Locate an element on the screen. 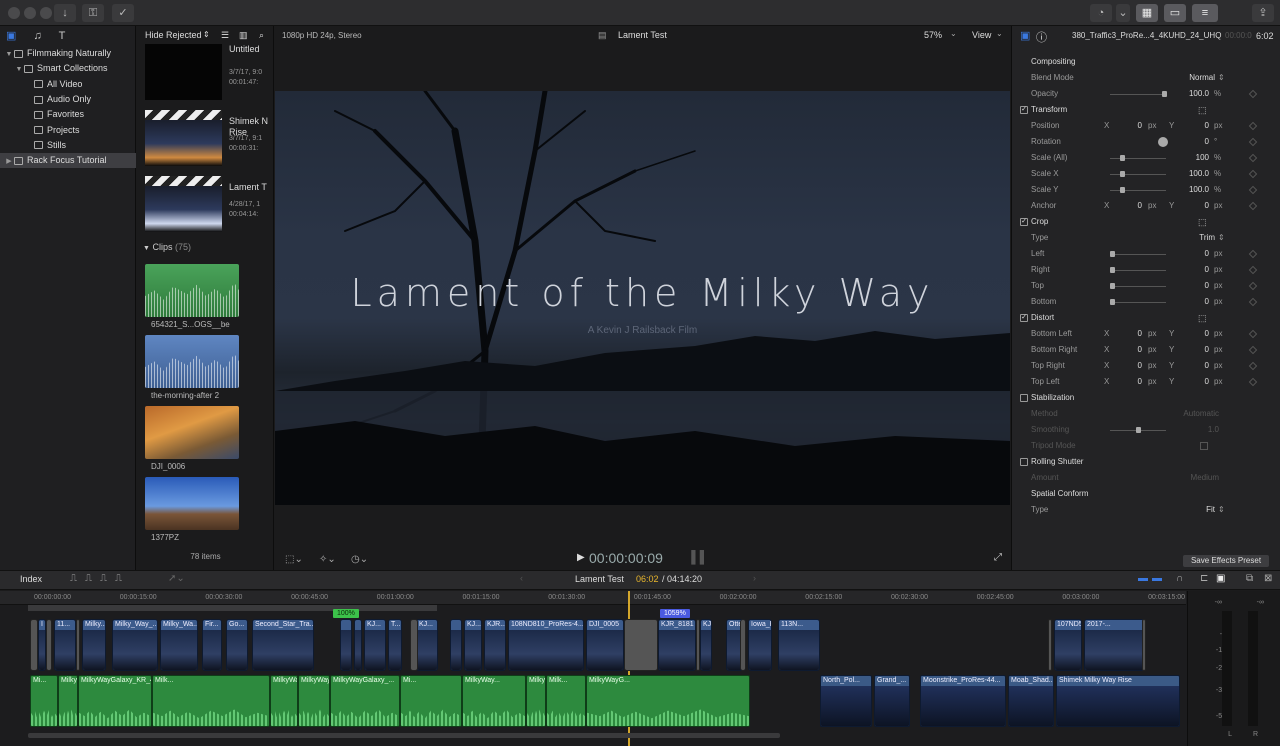 The height and width of the screenshot is (746, 1280). headphones-icon: ∩ is located at coordinates (1179, 578).